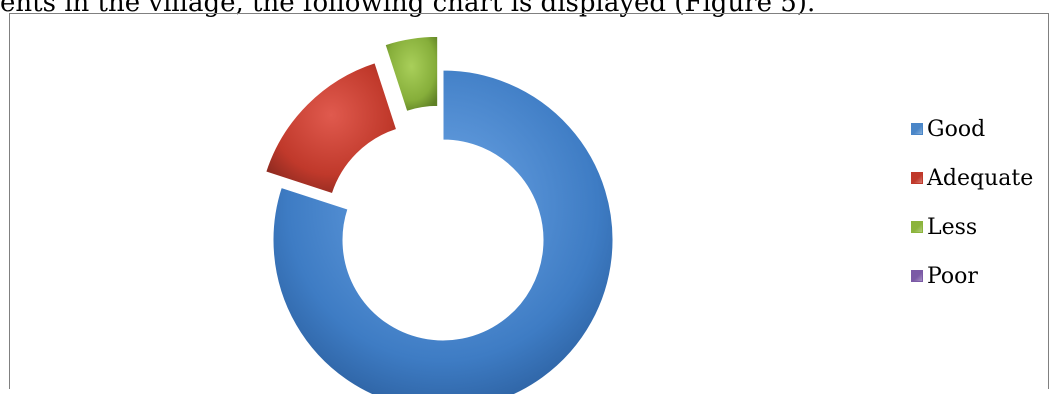 The image size is (1056, 394). What do you see at coordinates (917, 178) in the screenshot?
I see `legend-swatch-adequate` at bounding box center [917, 178].